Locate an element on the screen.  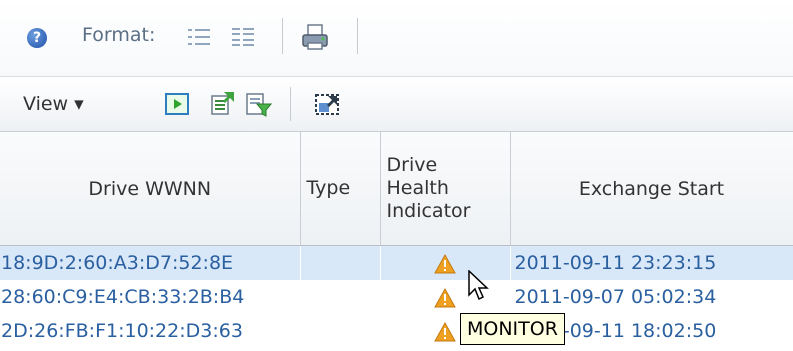
run-report-icon is located at coordinates (177, 104).